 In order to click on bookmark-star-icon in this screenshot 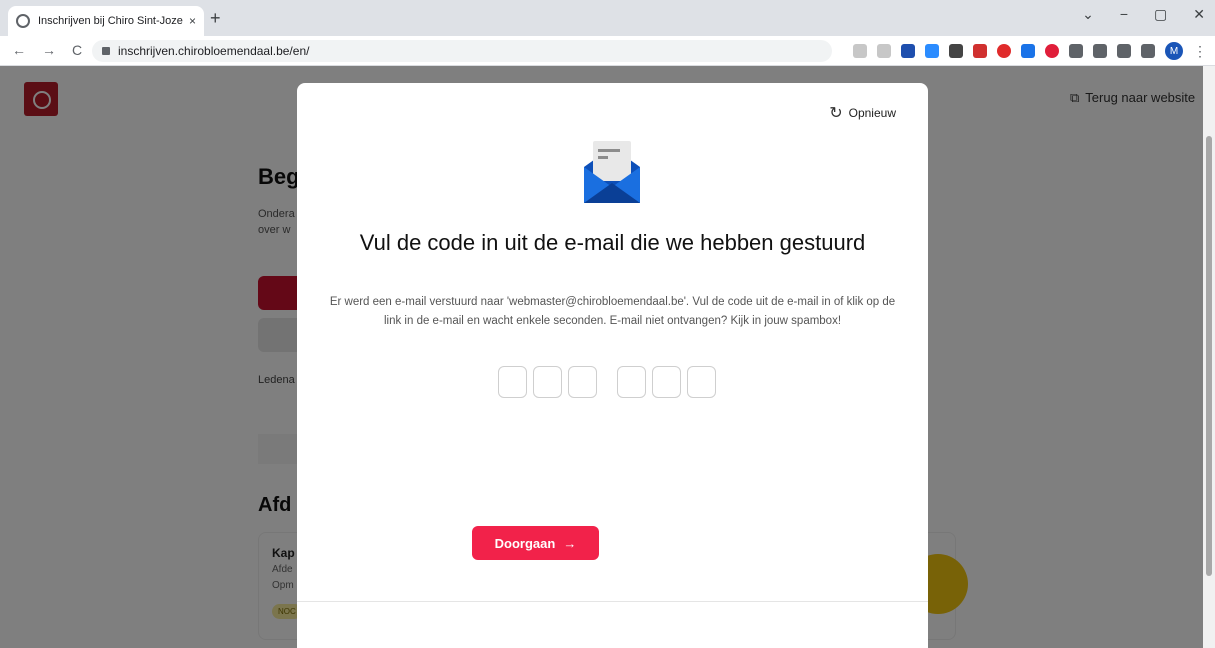, I will do `click(884, 51)`.